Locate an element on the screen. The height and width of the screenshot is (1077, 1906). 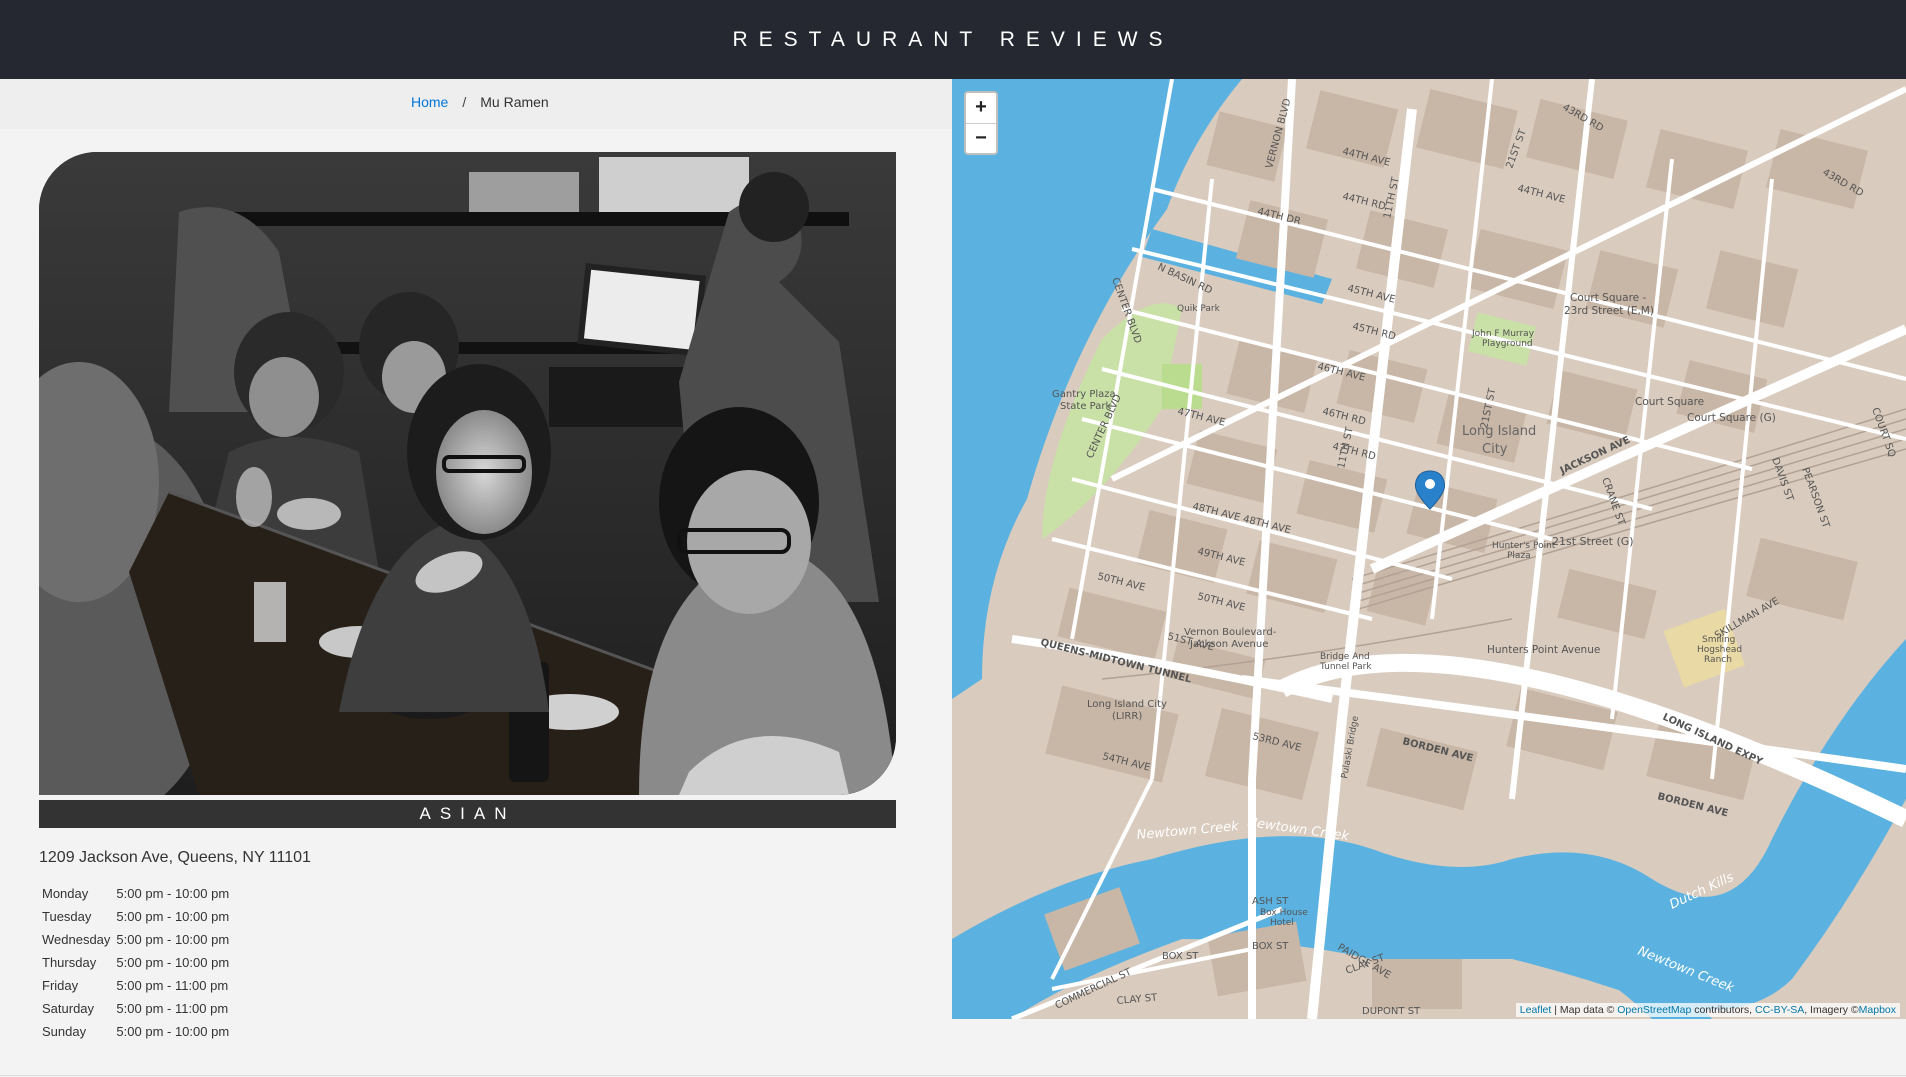
map-label-place: John F Murray is located at coordinates (1503, 334).